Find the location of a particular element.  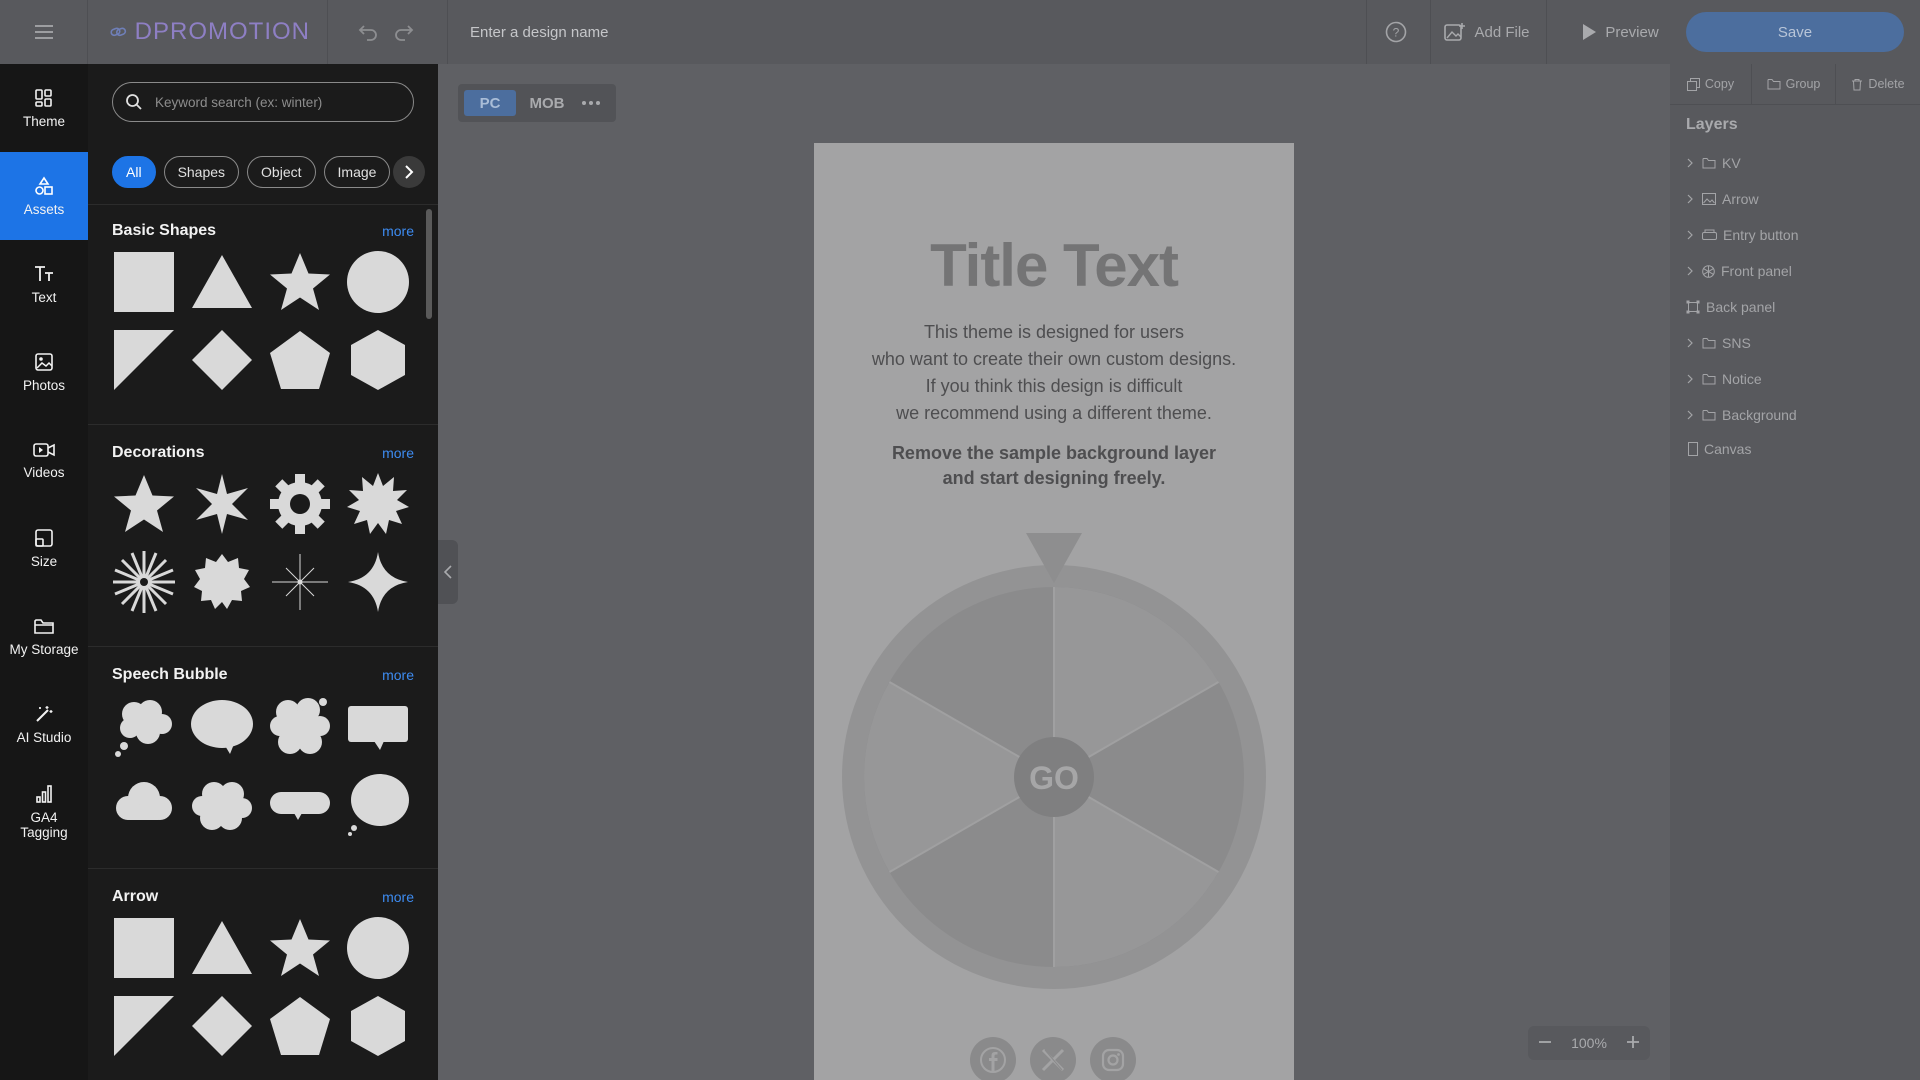

layer-item: Notice is located at coordinates (1723, 379).